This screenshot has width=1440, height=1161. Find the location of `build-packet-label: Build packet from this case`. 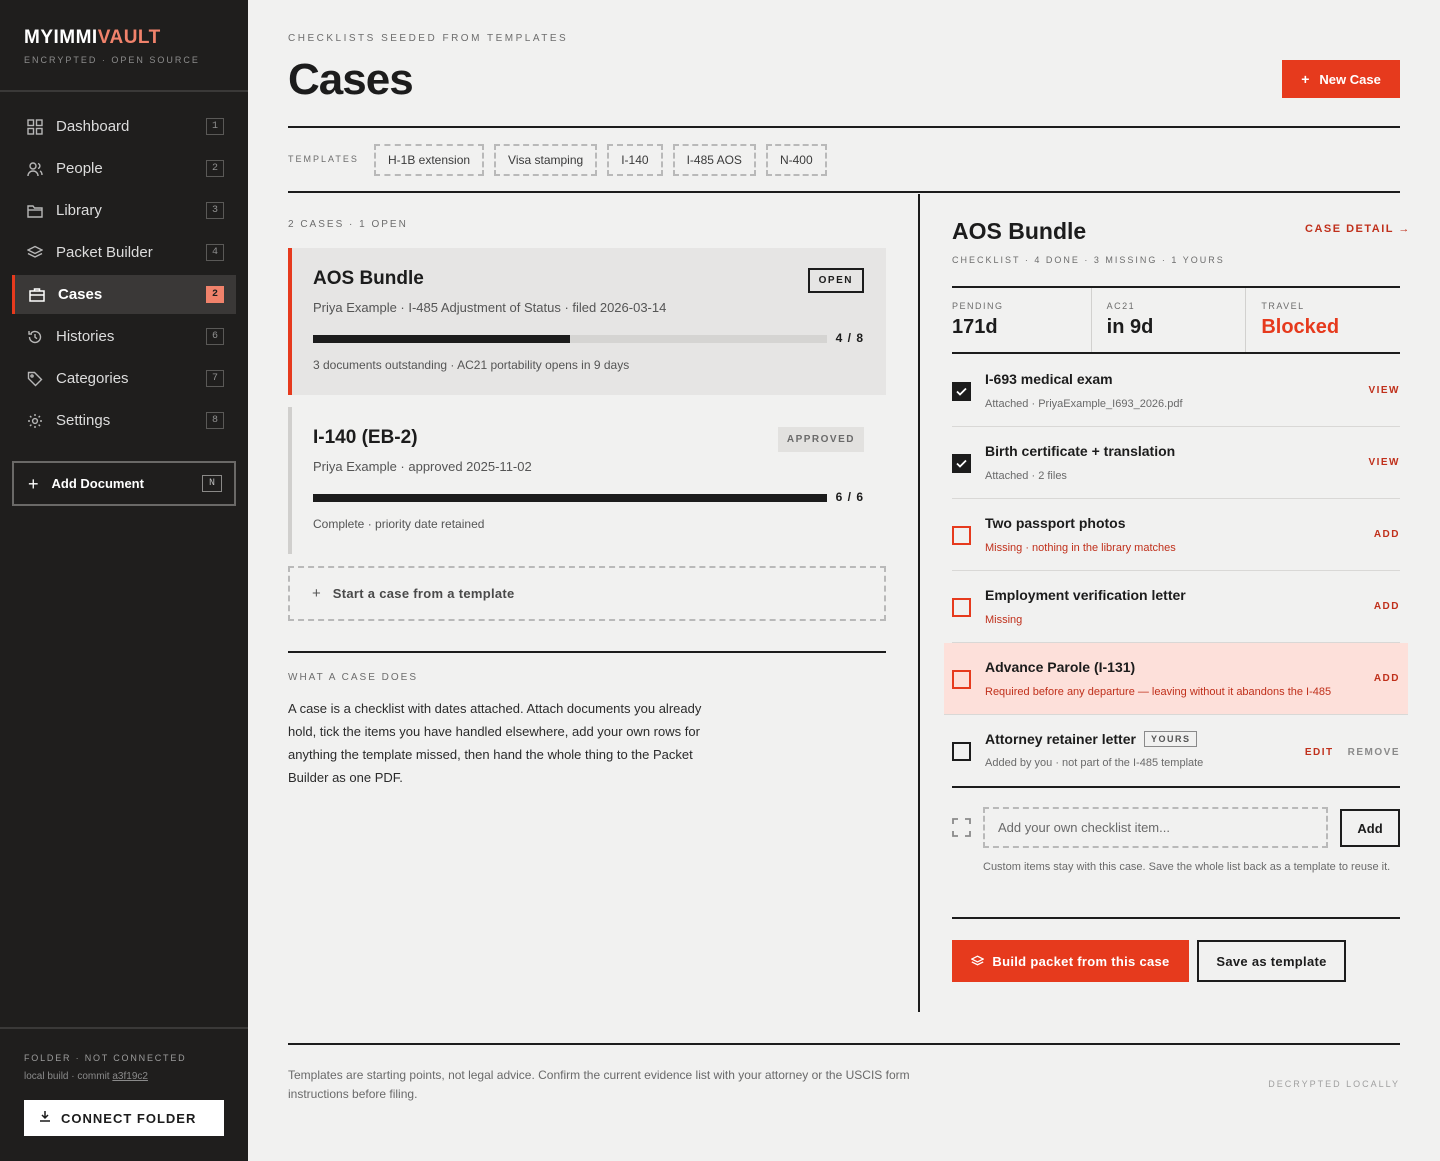

build-packet-label: Build packet from this case is located at coordinates (1081, 961).